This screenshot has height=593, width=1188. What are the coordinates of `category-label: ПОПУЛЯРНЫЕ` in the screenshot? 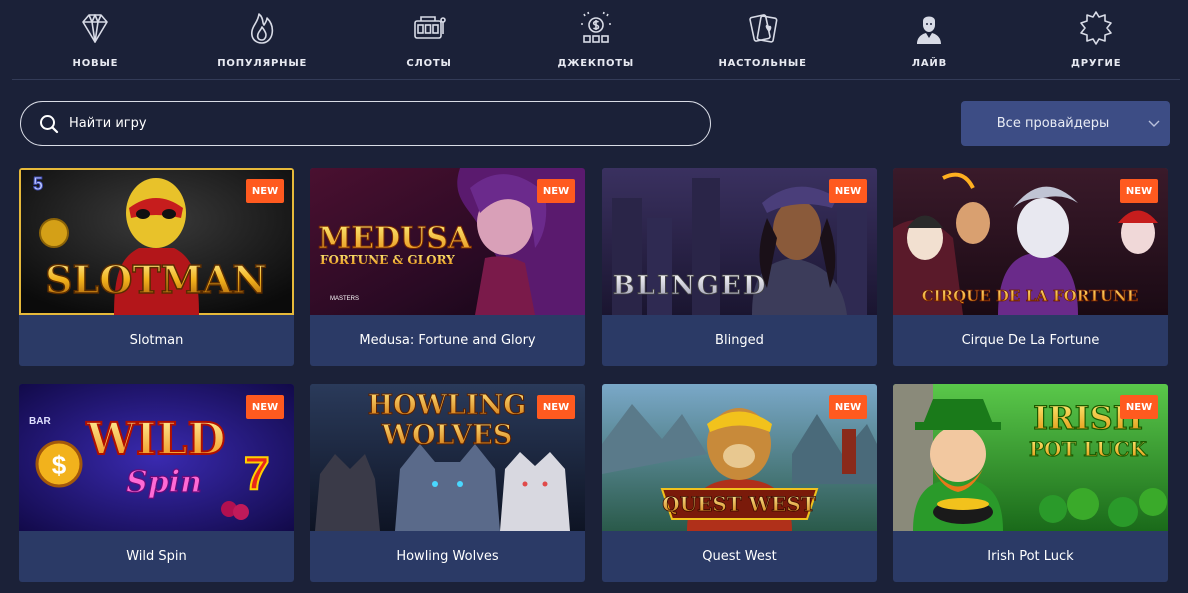 It's located at (262, 63).